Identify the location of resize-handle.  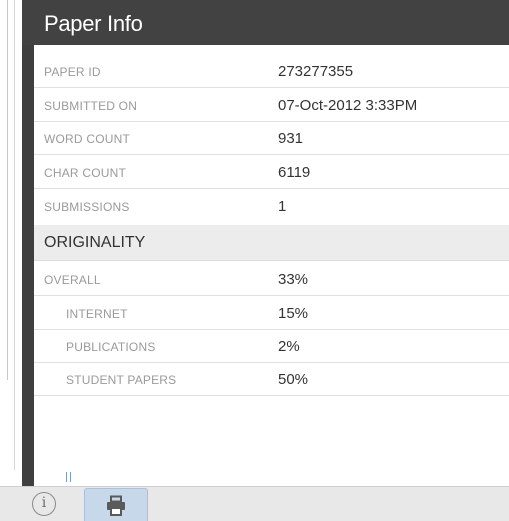
(68, 477).